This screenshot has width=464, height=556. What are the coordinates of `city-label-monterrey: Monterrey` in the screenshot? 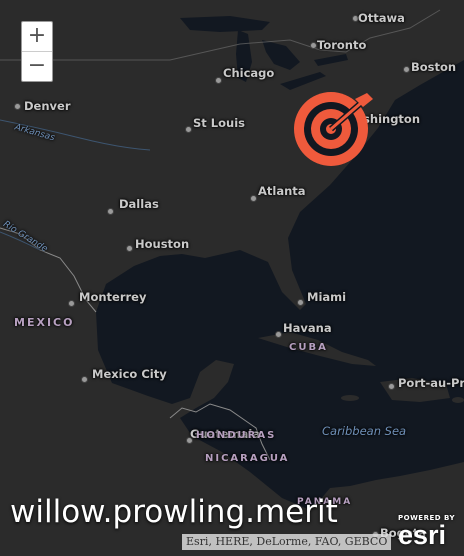 It's located at (113, 297).